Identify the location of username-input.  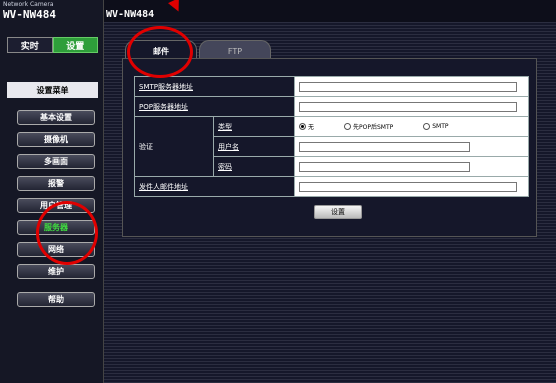
(384, 146).